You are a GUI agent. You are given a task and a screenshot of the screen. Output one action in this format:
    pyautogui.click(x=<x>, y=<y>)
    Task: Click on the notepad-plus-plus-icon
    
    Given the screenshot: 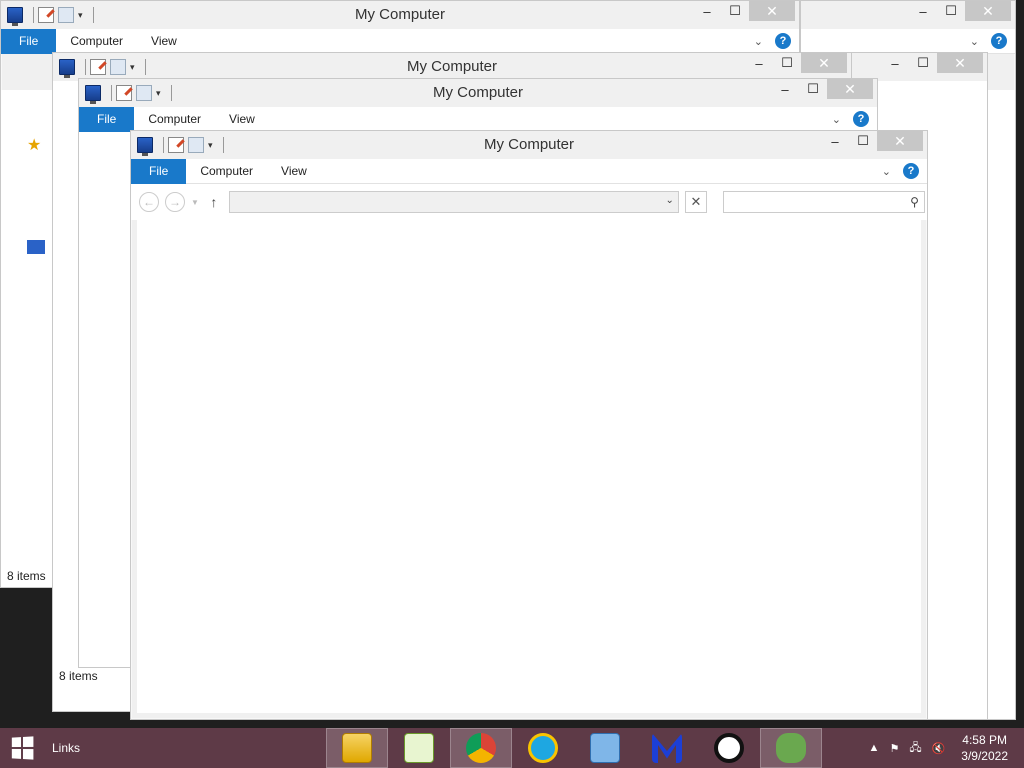 What is the action you would take?
    pyautogui.click(x=419, y=748)
    